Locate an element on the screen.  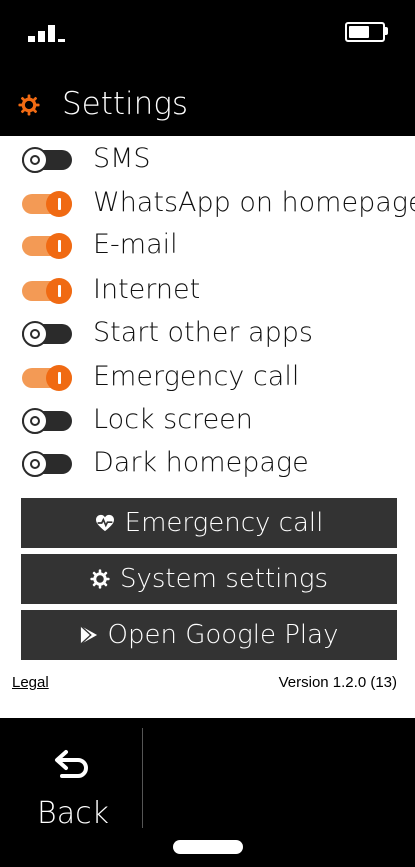
whatsapp-homepage-toggle is located at coordinates (47, 204).